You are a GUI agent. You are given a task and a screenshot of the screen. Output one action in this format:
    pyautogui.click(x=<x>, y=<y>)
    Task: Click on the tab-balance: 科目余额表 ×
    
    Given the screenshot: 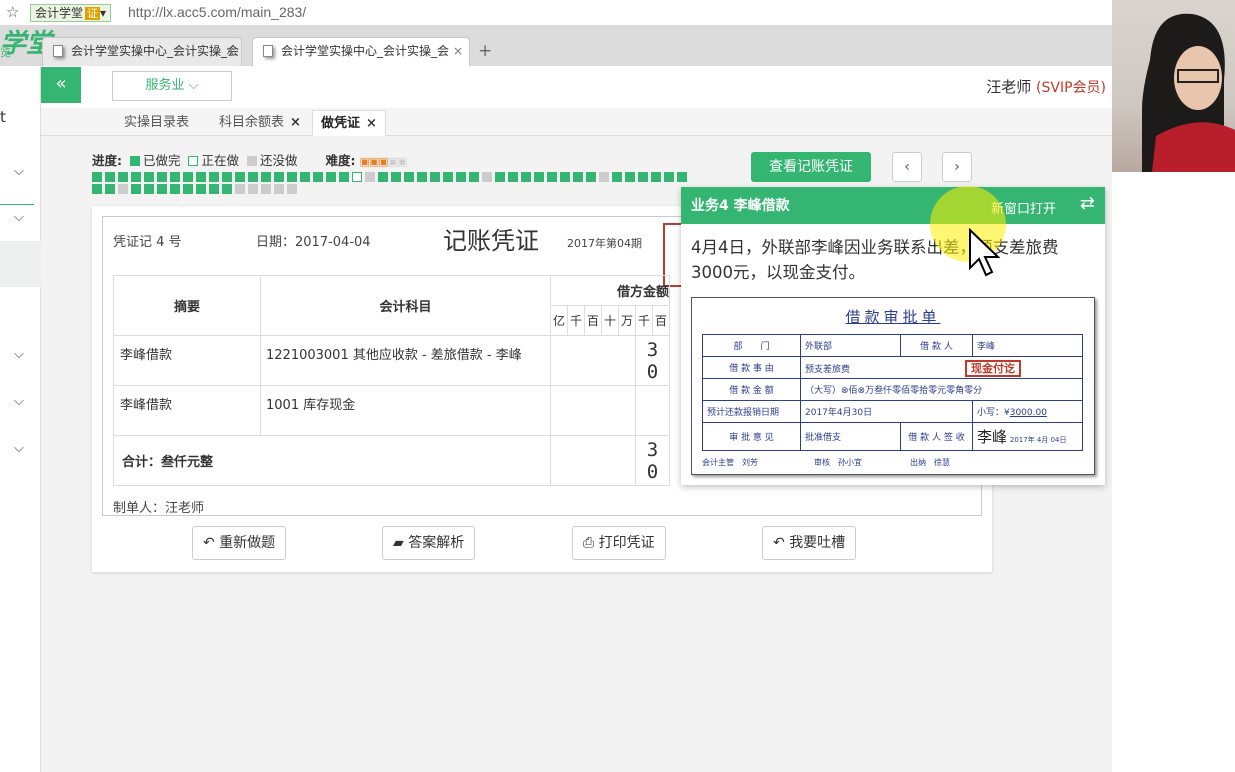 What is the action you would take?
    pyautogui.click(x=260, y=123)
    